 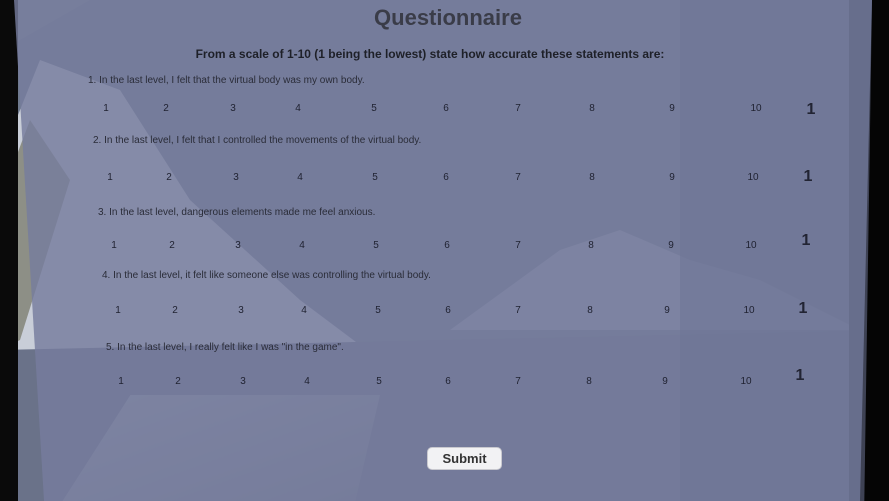 What do you see at coordinates (448, 17) in the screenshot?
I see `page-title: Questionnaire` at bounding box center [448, 17].